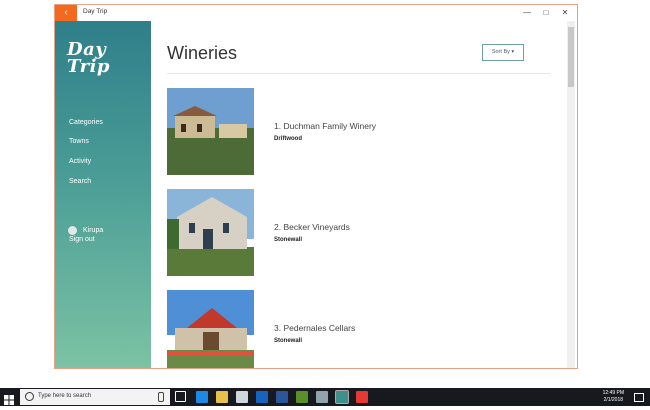  Describe the element at coordinates (342, 397) in the screenshot. I see `day-trip-taskbar-icon` at that location.